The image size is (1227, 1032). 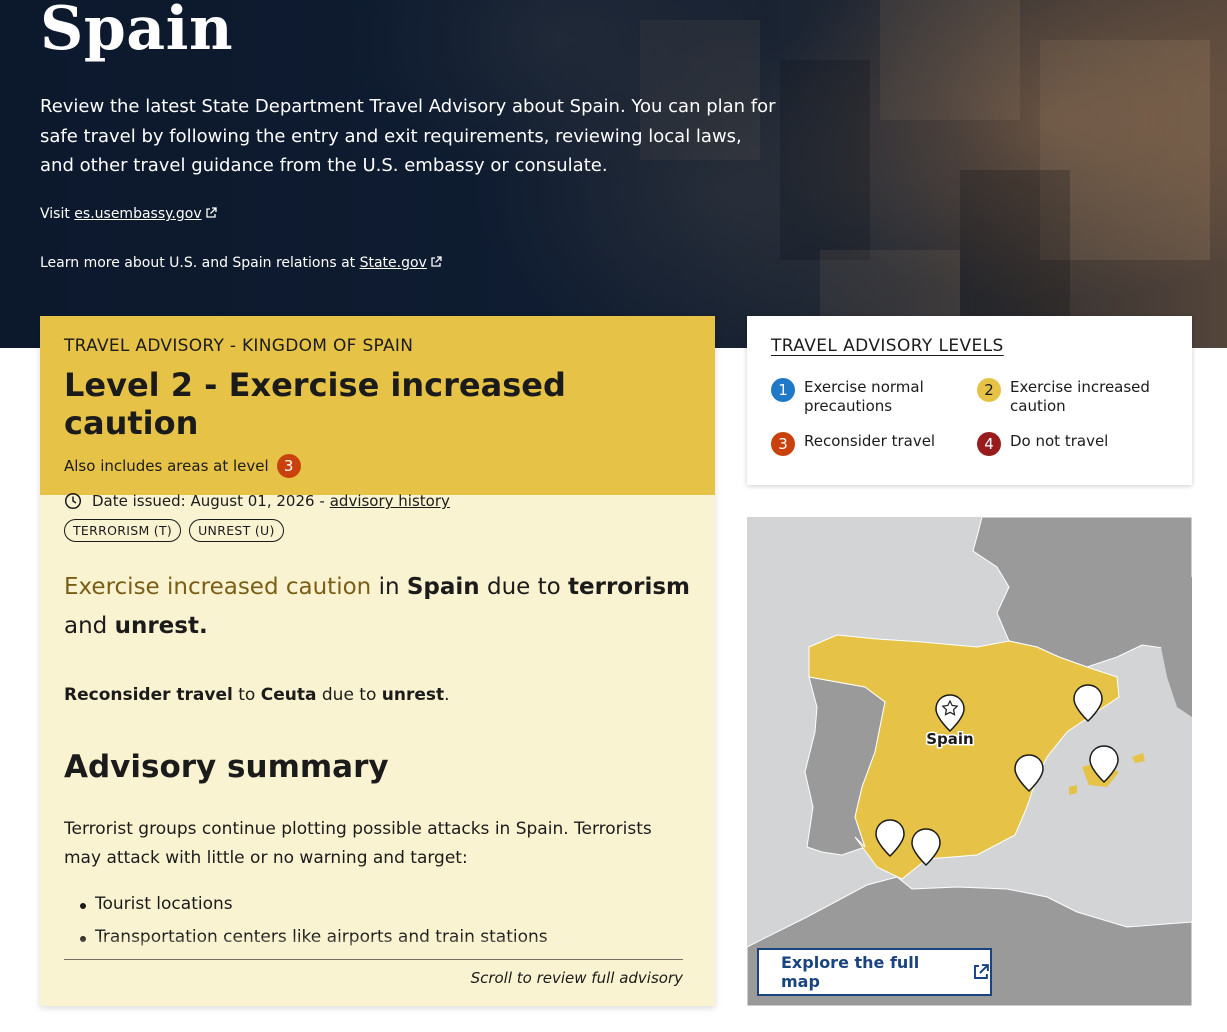 I want to click on state-gov-link: State.gov, so click(x=393, y=263).